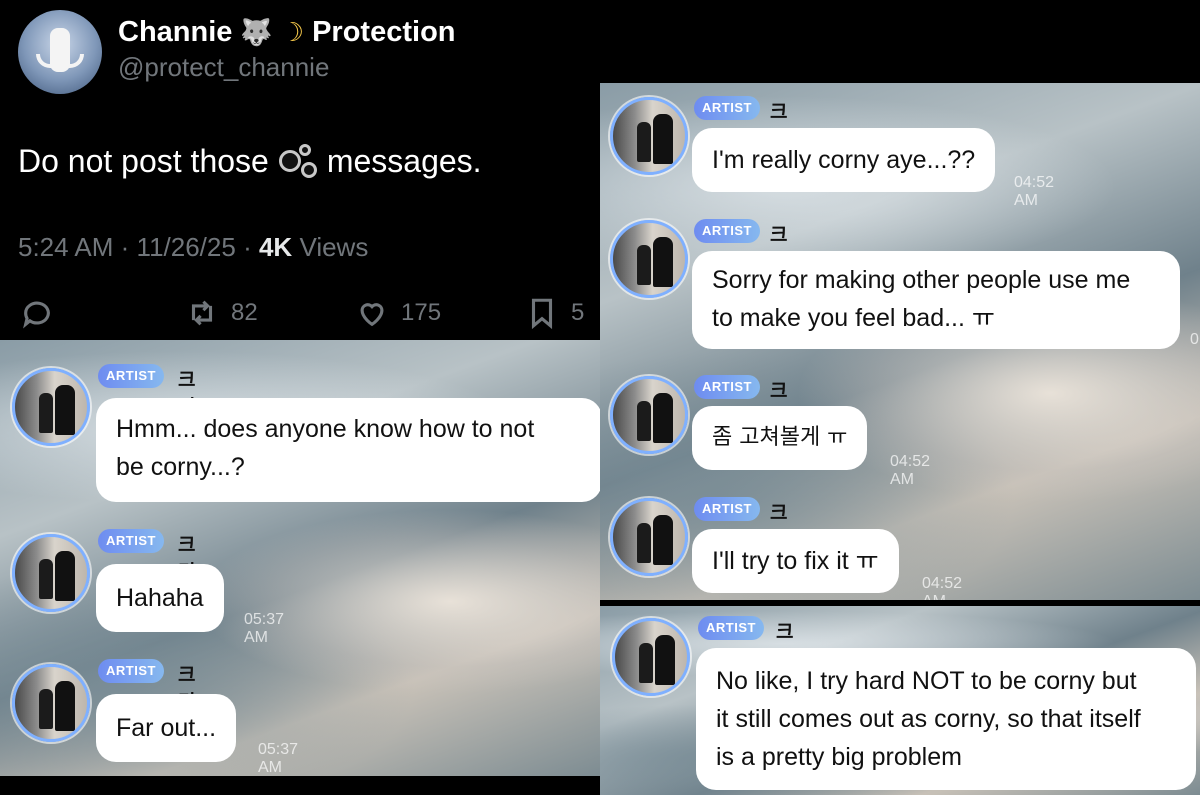 Image resolution: width=1200 pixels, height=795 pixels. I want to click on retweet-count: 82, so click(244, 312).